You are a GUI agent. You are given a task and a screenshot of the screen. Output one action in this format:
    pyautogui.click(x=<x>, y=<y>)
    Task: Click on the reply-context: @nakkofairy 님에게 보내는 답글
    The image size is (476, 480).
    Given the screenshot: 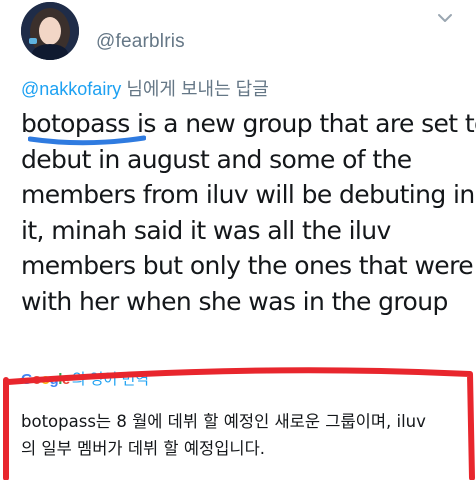 What is the action you would take?
    pyautogui.click(x=145, y=88)
    